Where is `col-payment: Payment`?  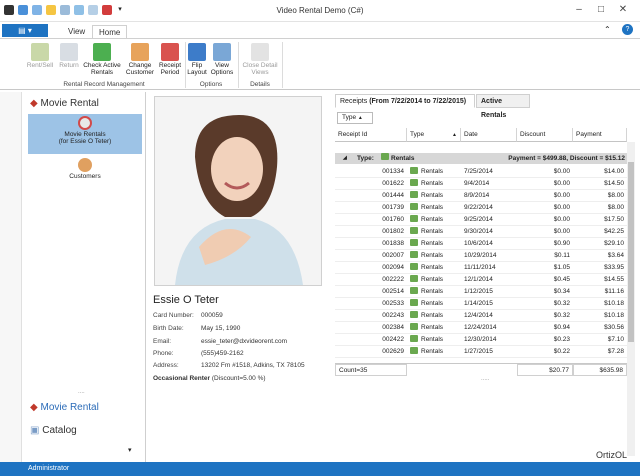 col-payment: Payment is located at coordinates (600, 135).